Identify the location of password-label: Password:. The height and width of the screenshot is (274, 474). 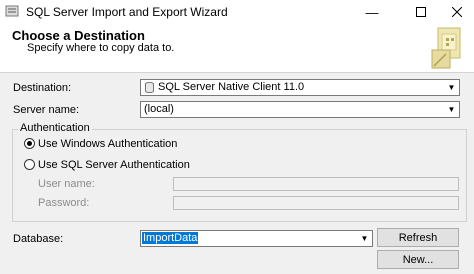
(64, 203).